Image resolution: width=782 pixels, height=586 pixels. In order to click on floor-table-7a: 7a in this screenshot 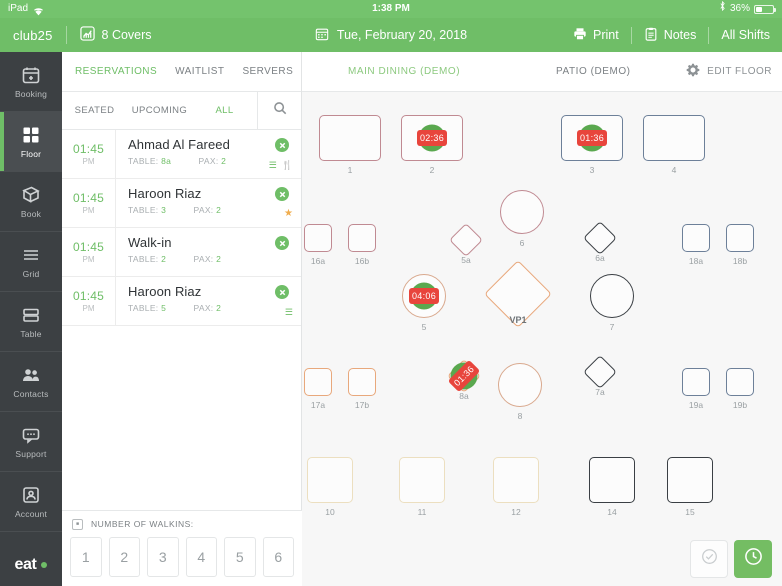, I will do `click(600, 376)`.